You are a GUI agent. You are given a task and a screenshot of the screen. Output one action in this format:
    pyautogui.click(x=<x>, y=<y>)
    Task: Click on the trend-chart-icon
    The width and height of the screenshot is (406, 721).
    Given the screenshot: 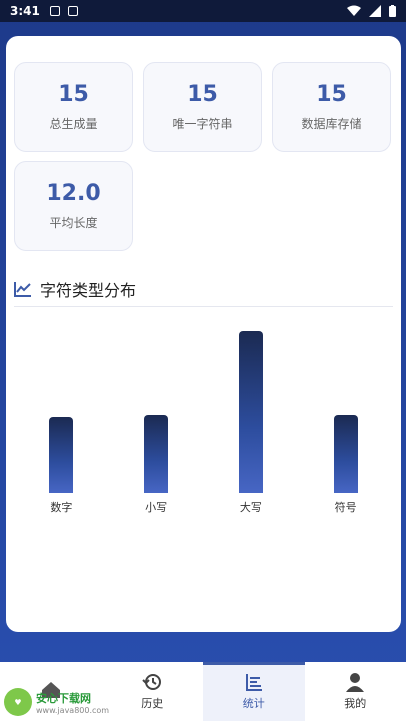 What is the action you would take?
    pyautogui.click(x=22, y=289)
    